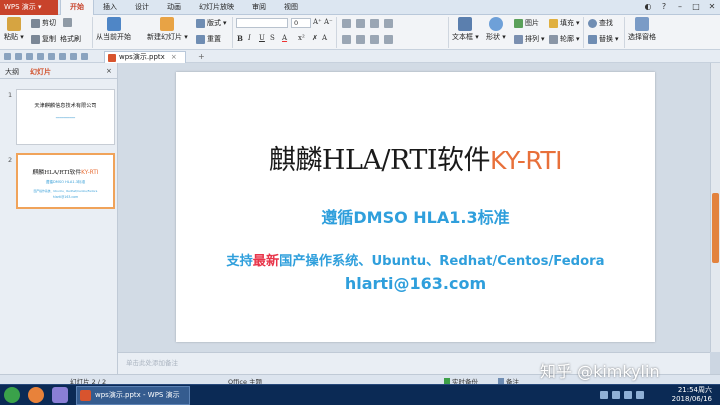  I want to click on support-highlight: 最新, so click(266, 261).